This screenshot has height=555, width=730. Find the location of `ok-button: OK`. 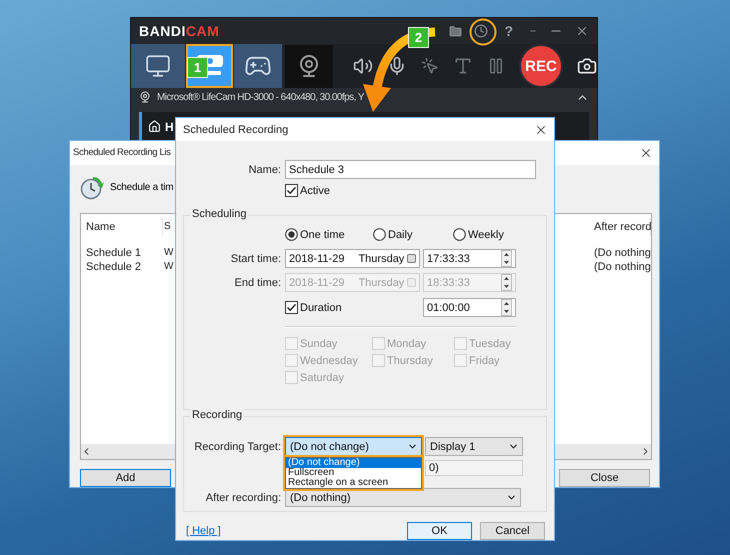

ok-button: OK is located at coordinates (439, 531).